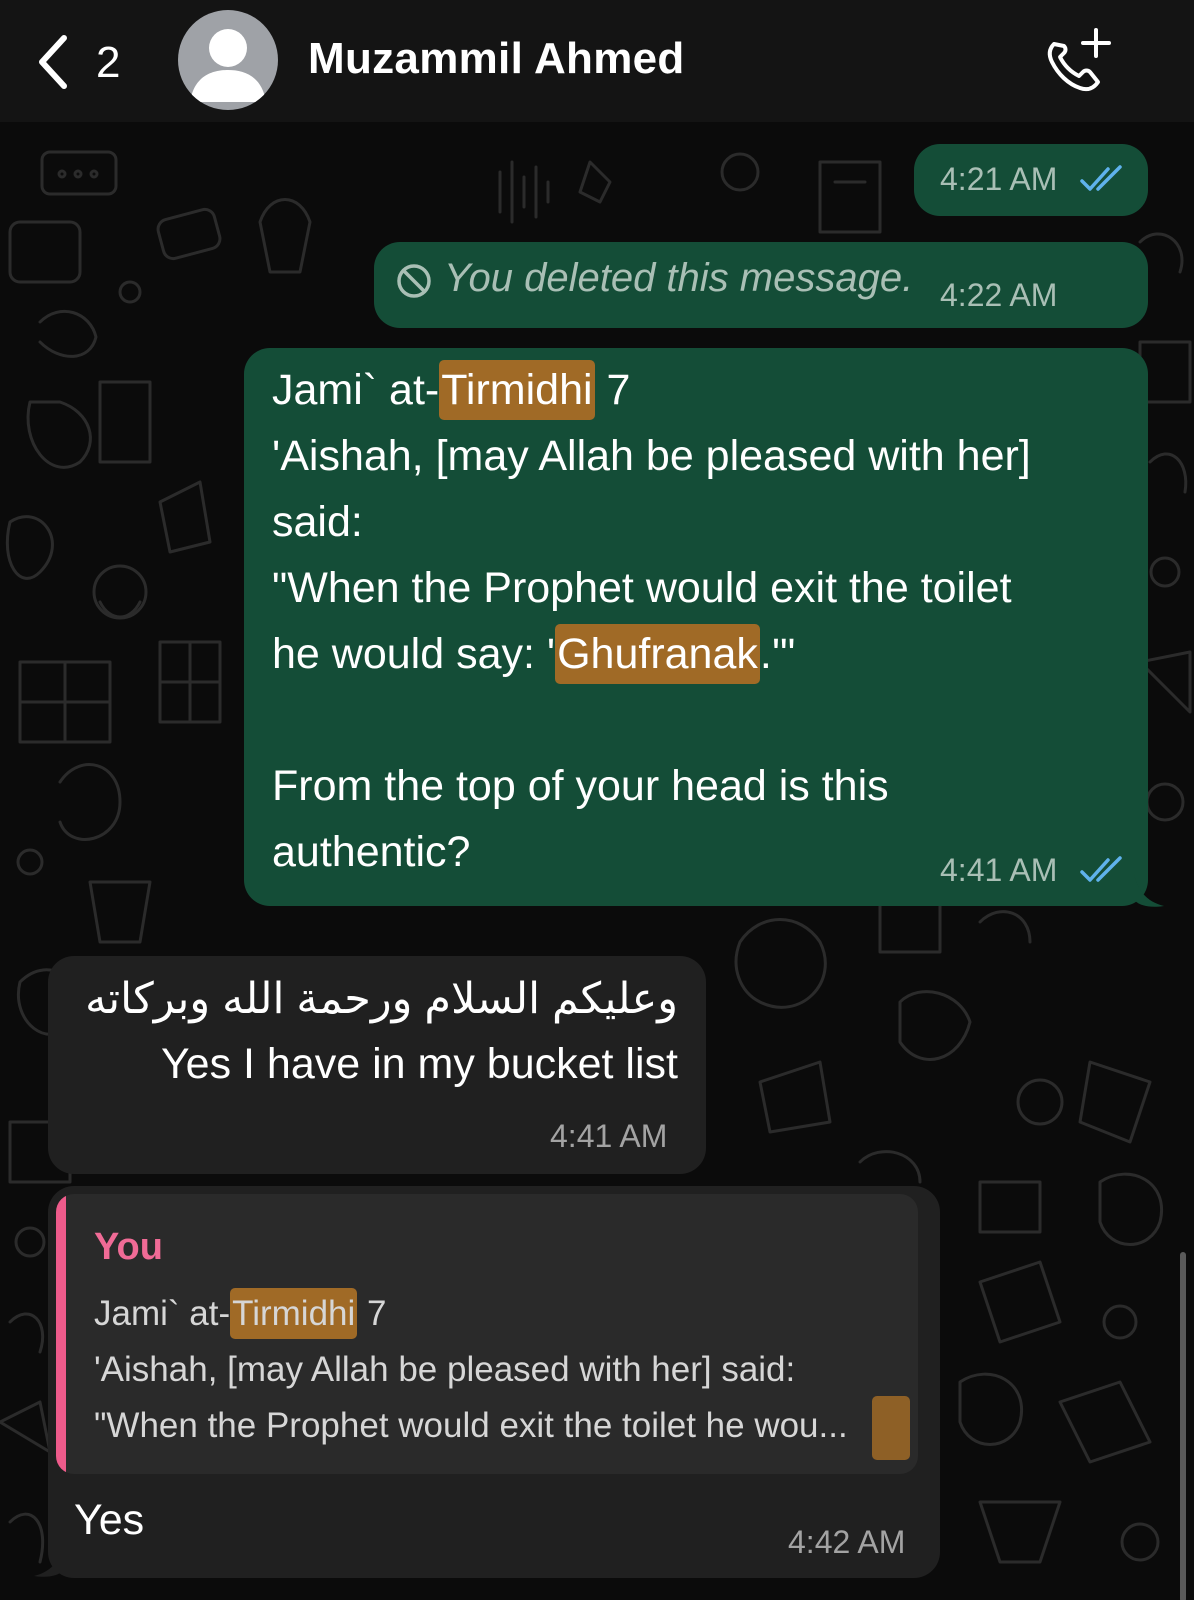  What do you see at coordinates (999, 179) in the screenshot?
I see `message-time: 4:21 AM` at bounding box center [999, 179].